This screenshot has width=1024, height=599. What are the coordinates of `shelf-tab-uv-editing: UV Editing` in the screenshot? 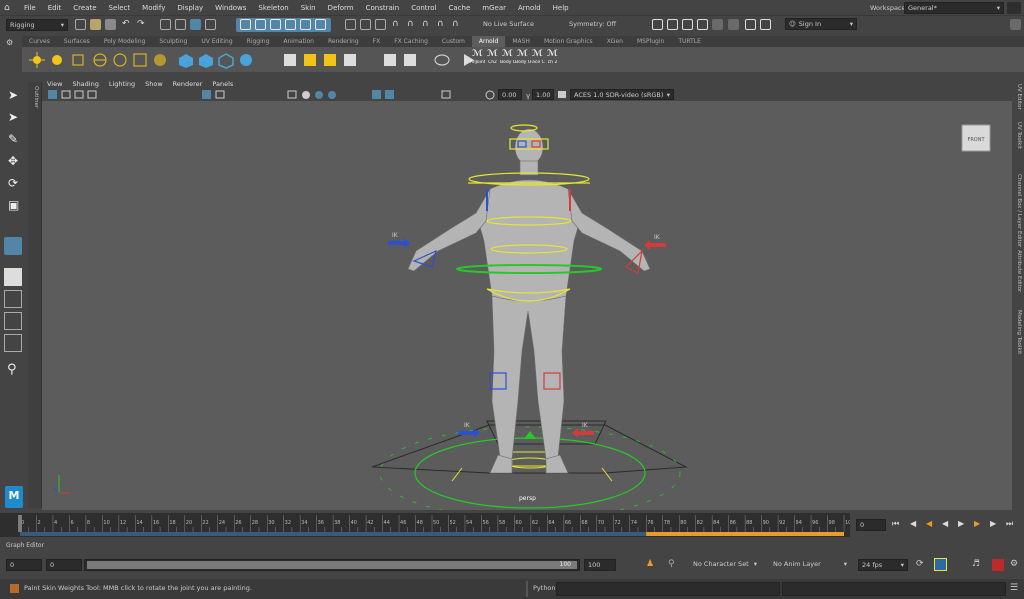 It's located at (216, 41).